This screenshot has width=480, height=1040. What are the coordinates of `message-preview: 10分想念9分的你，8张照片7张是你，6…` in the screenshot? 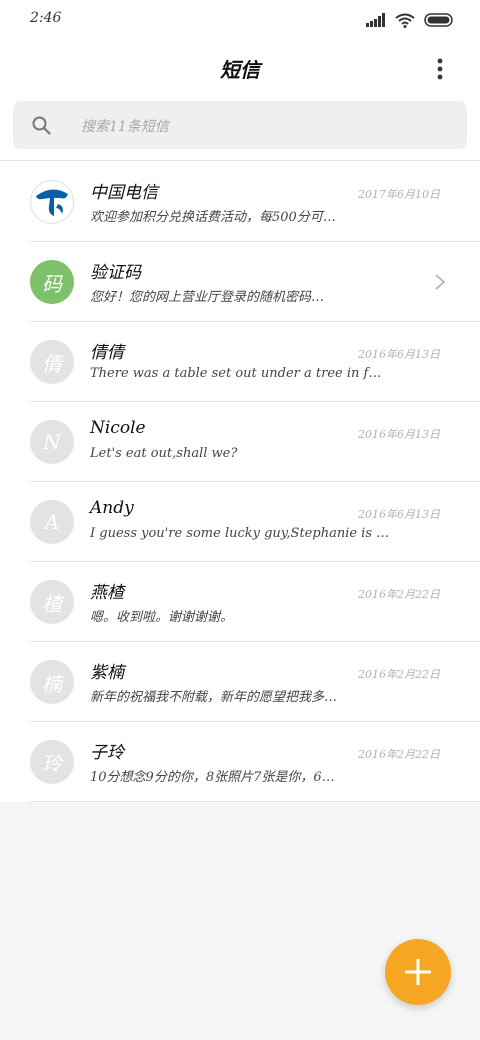 It's located at (212, 777).